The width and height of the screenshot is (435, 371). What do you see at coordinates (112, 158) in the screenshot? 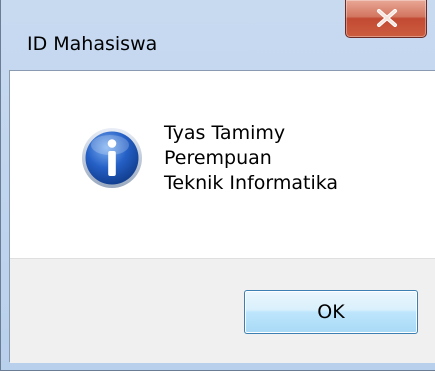
I see `information-icon` at bounding box center [112, 158].